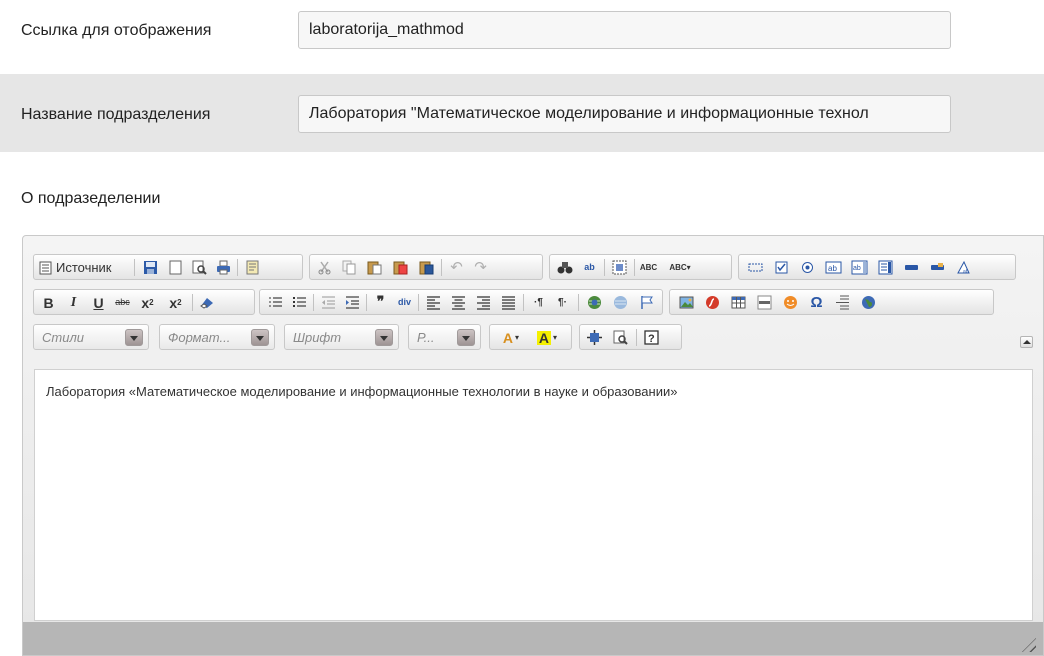 The width and height of the screenshot is (1044, 656). I want to click on checkbox-icon, so click(781, 267).